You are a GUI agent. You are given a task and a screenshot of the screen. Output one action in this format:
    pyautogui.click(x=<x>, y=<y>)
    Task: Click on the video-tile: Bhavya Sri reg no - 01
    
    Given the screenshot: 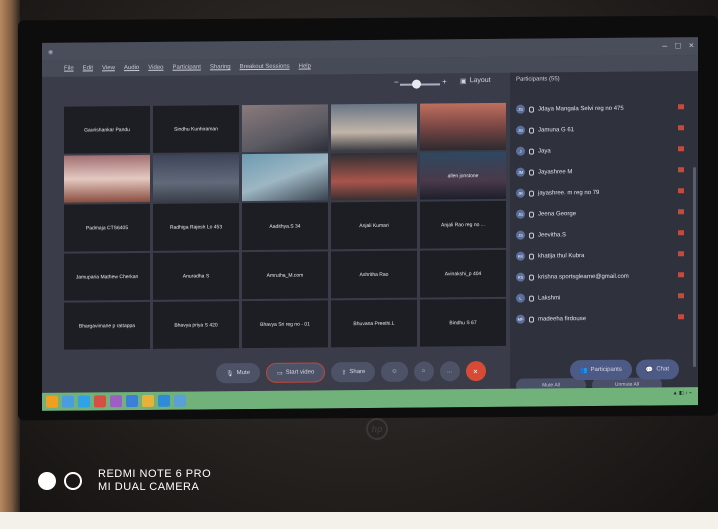 What is the action you would take?
    pyautogui.click(x=285, y=324)
    